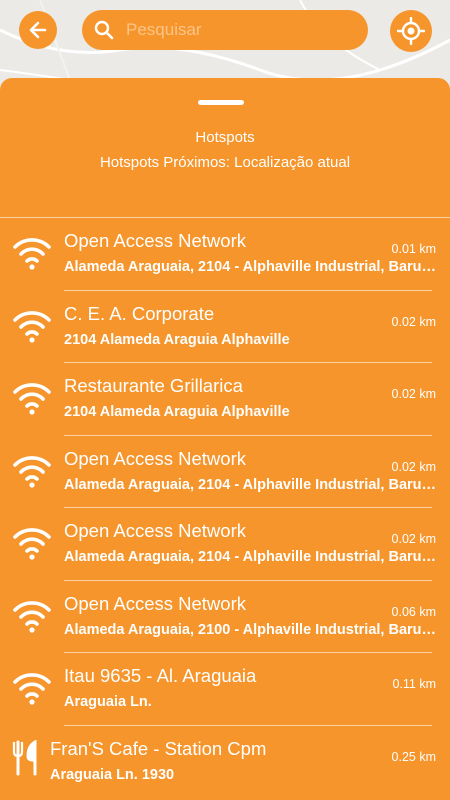 The height and width of the screenshot is (800, 450). What do you see at coordinates (112, 774) in the screenshot?
I see `hotspot-address: Araguaia Ln. 1930` at bounding box center [112, 774].